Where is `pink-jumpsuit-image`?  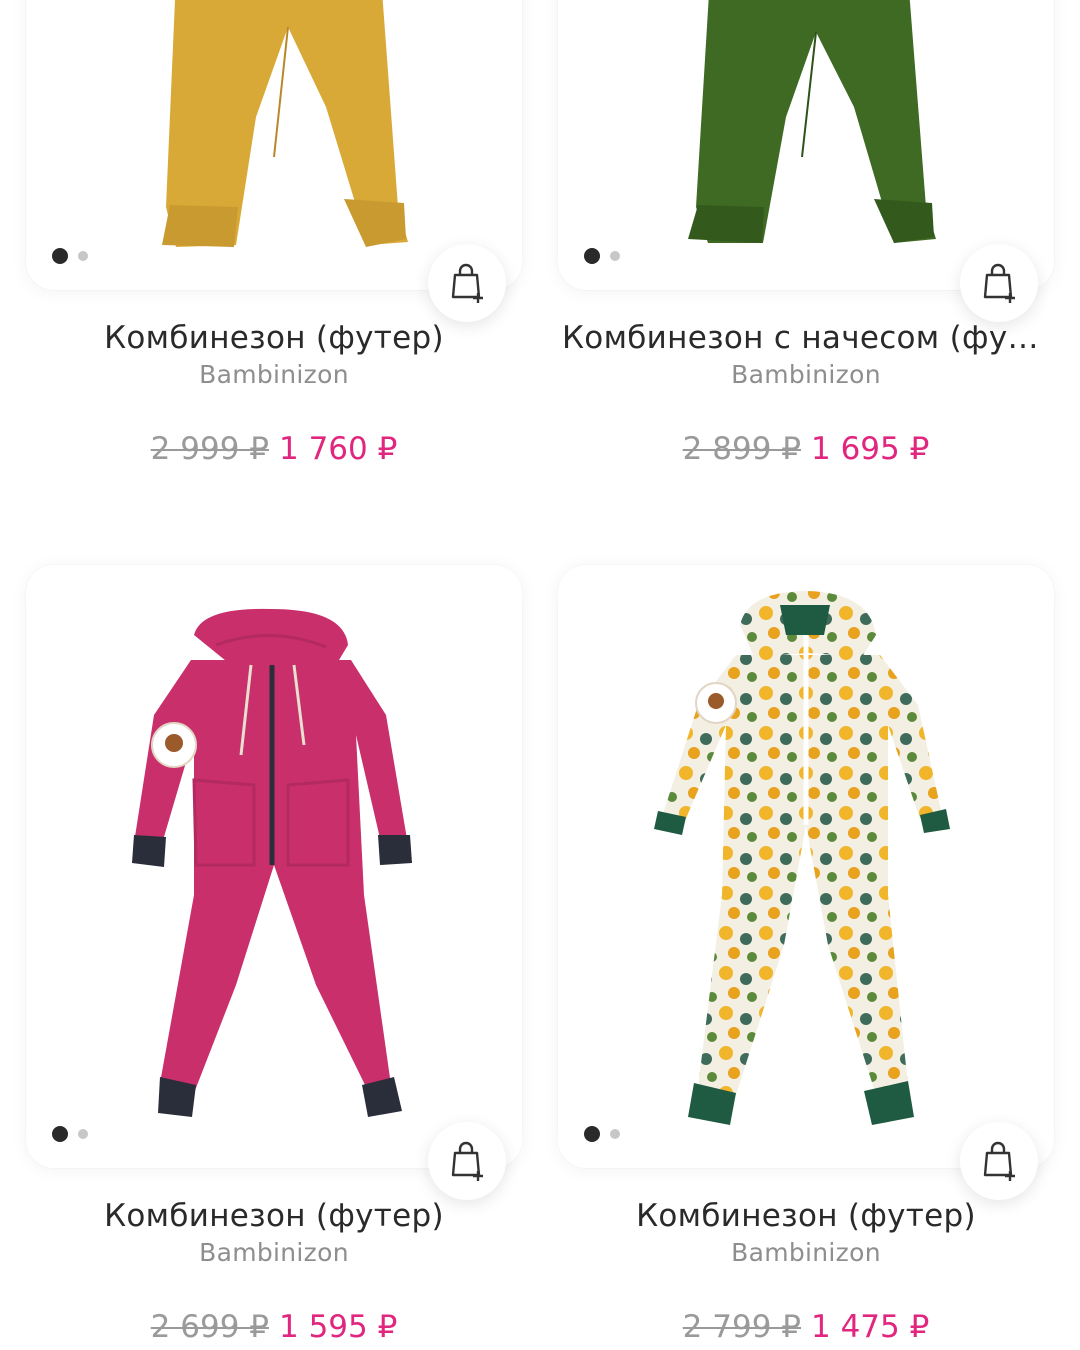
pink-jumpsuit-image is located at coordinates (272, 862).